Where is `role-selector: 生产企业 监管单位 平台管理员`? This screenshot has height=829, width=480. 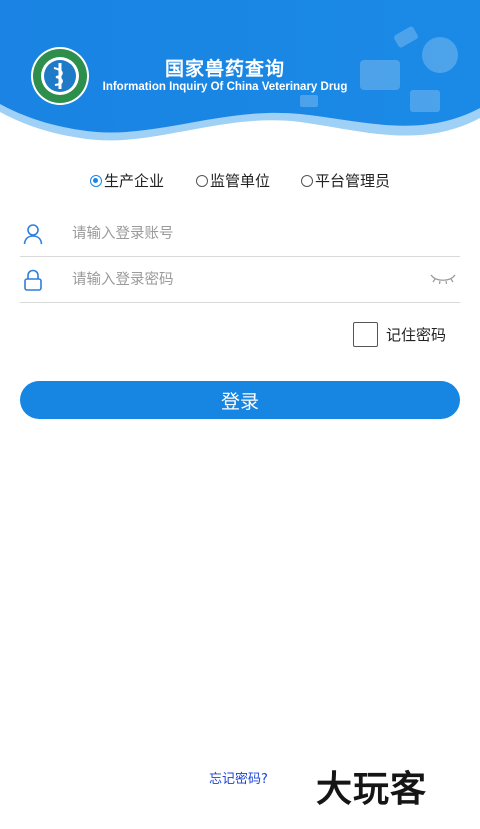
role-selector: 生产企业 监管单位 平台管理员 is located at coordinates (240, 181).